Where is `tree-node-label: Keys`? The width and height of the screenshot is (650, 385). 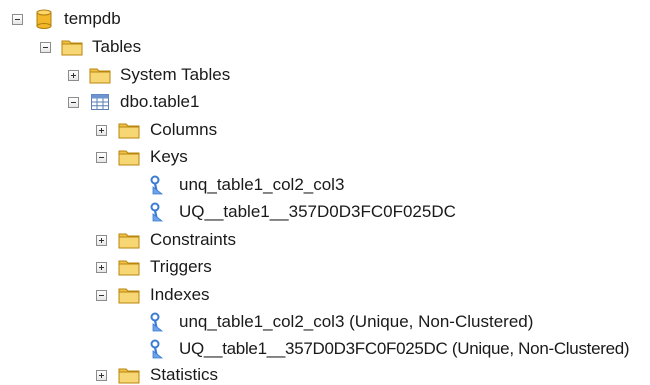 tree-node-label: Keys is located at coordinates (169, 156).